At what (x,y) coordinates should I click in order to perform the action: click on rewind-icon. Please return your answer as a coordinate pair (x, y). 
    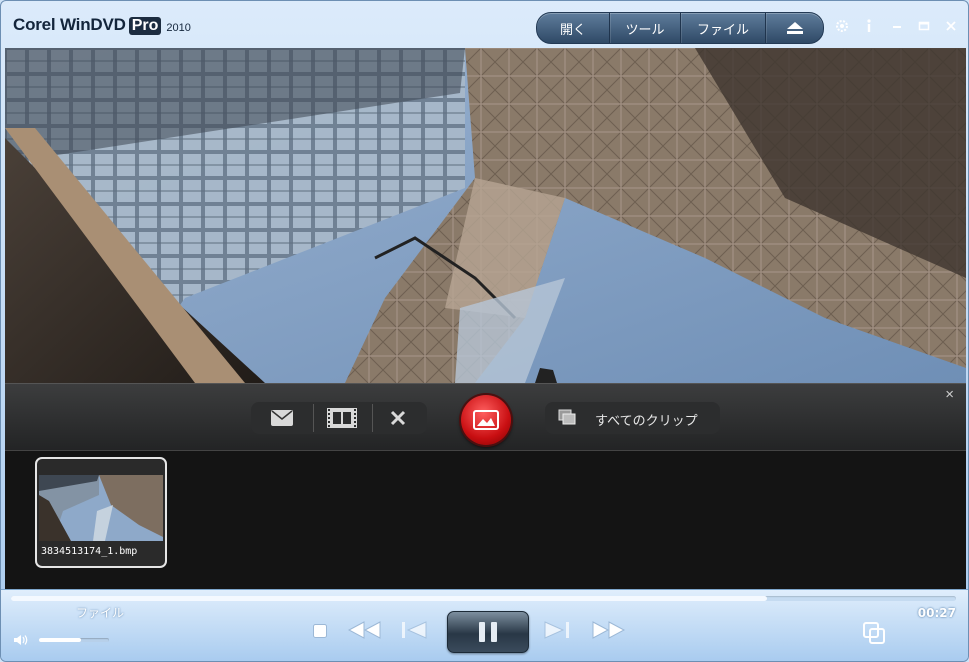
    Looking at the image, I should click on (364, 630).